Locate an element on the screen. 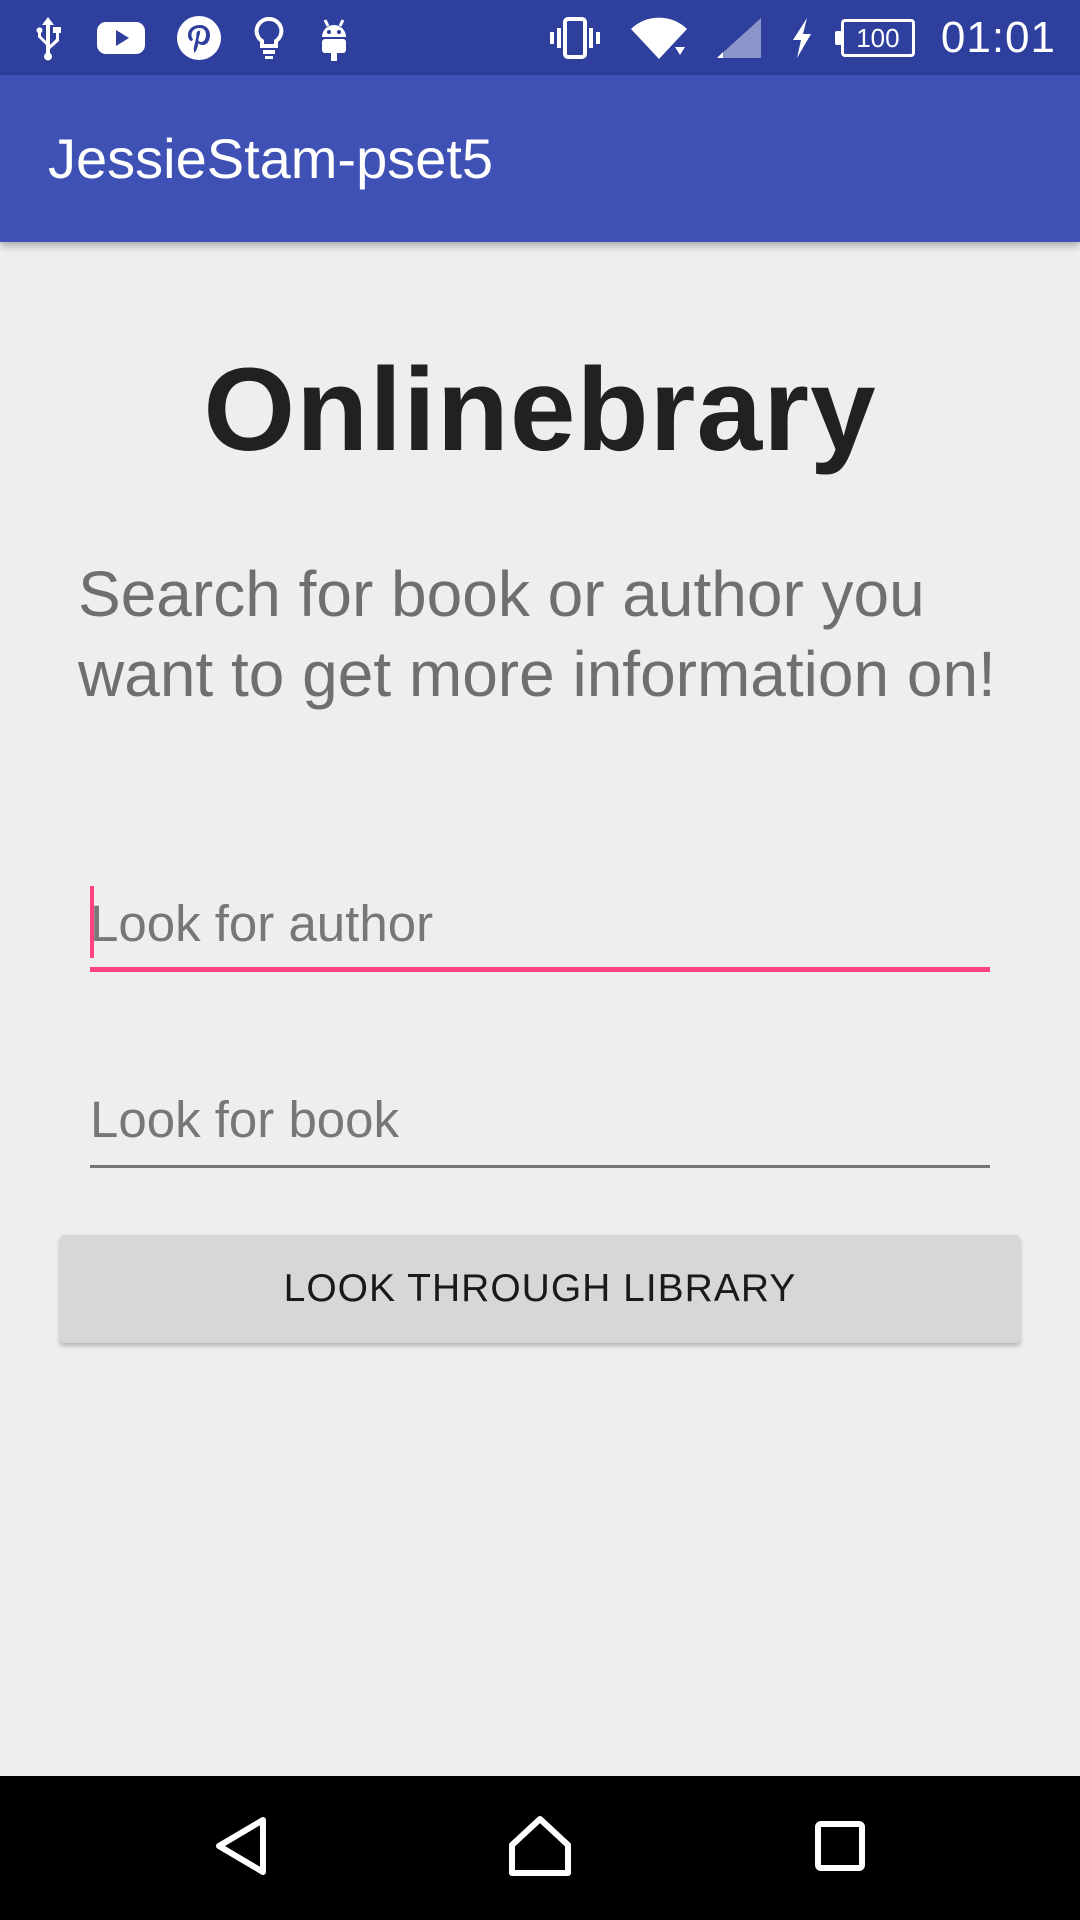  notification-icons is located at coordinates (191, 37).